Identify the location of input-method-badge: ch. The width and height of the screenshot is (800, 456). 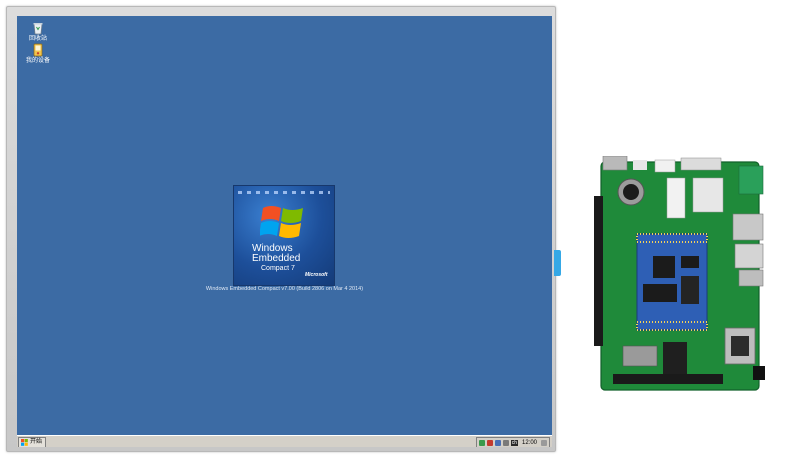
(514, 442).